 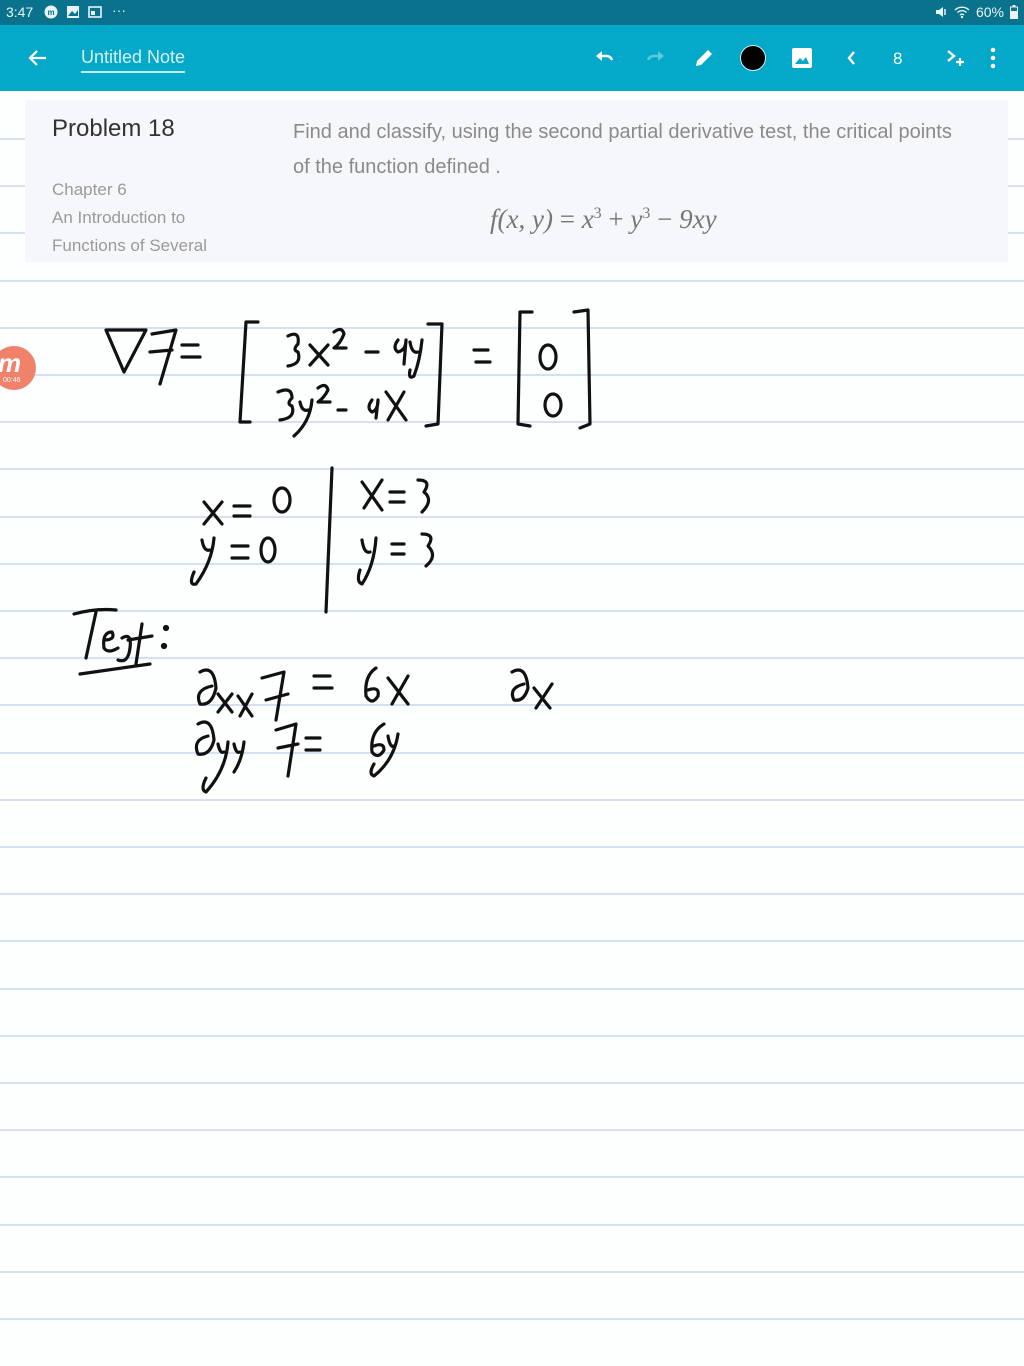 I want to click on ink-equals, so click(x=482, y=356).